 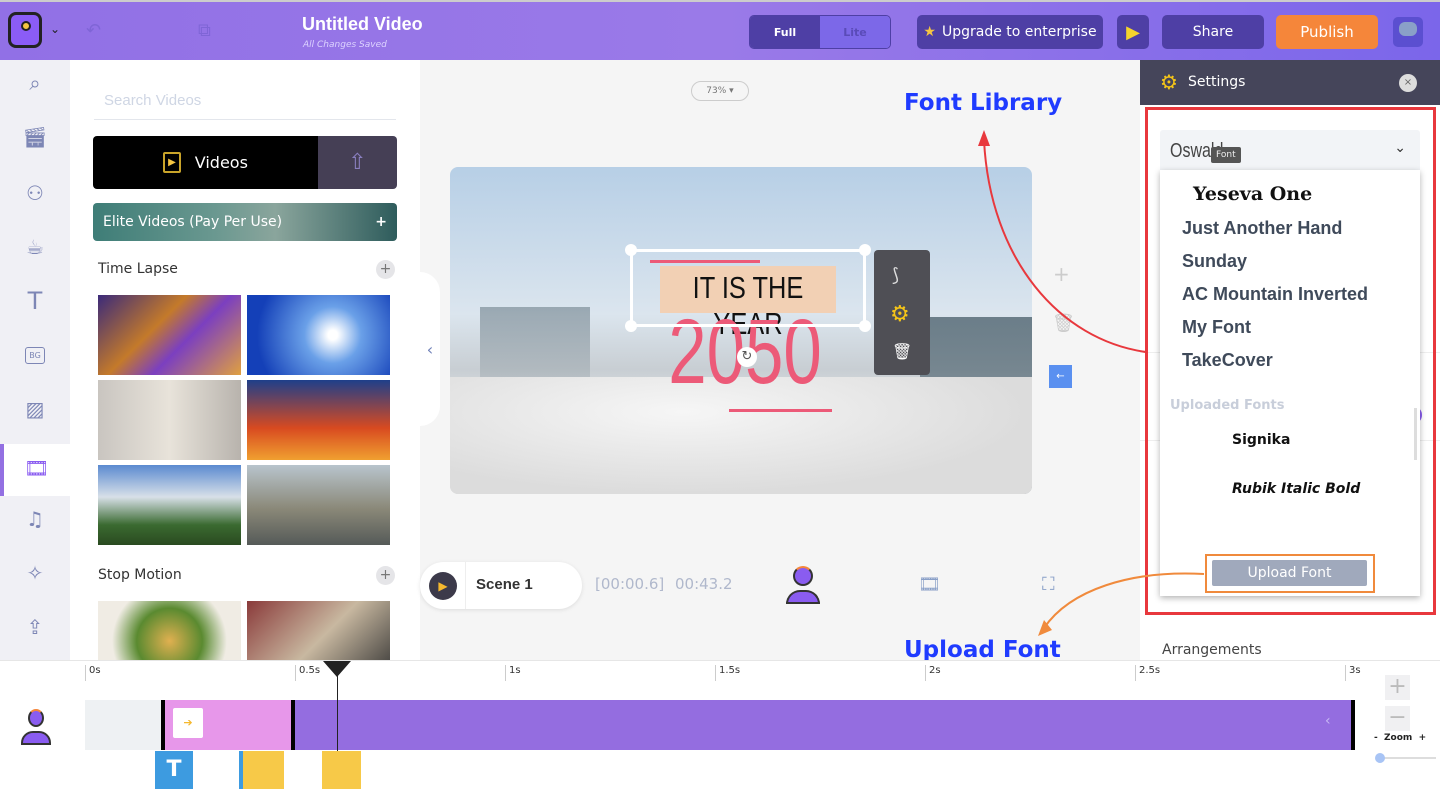 What do you see at coordinates (1147, 673) in the screenshot?
I see `timeline-tick: 2.5s` at bounding box center [1147, 673].